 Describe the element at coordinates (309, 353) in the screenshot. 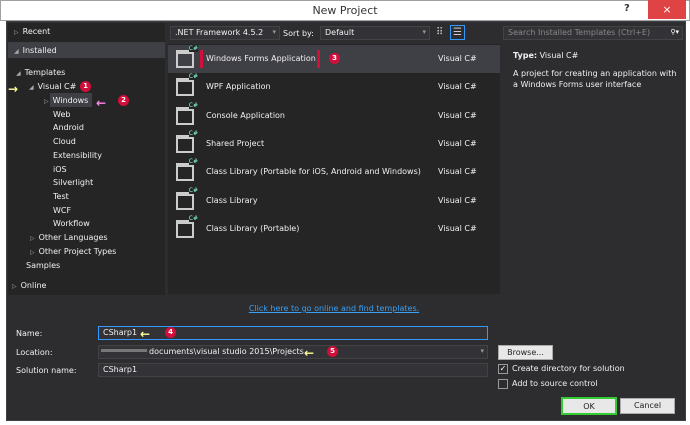

I see `arrow-left-icon: ←` at that location.